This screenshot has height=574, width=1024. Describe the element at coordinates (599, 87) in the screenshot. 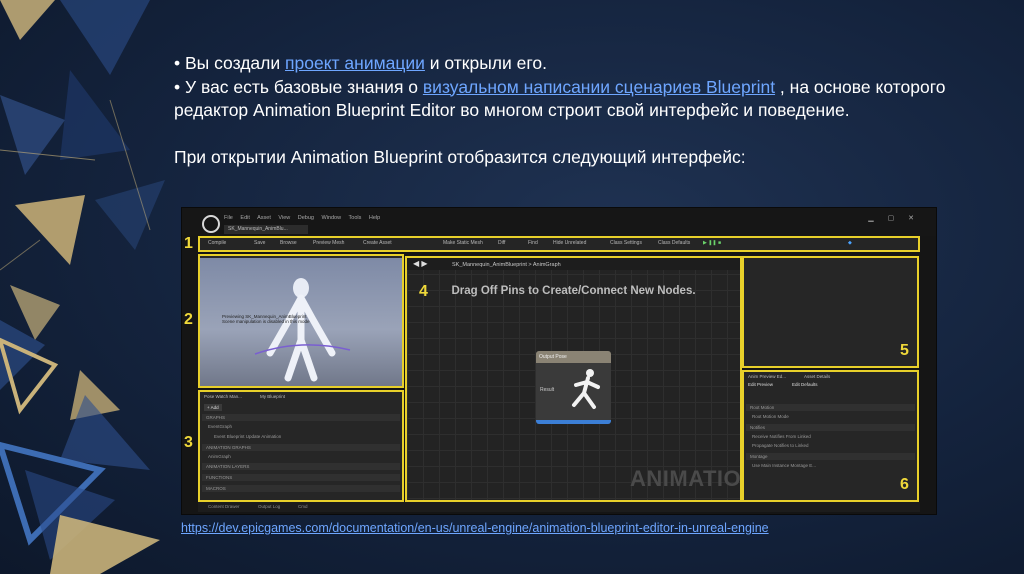

I see `blueprint-scripting-link: визуальном написании сценариев Blueprint` at that location.